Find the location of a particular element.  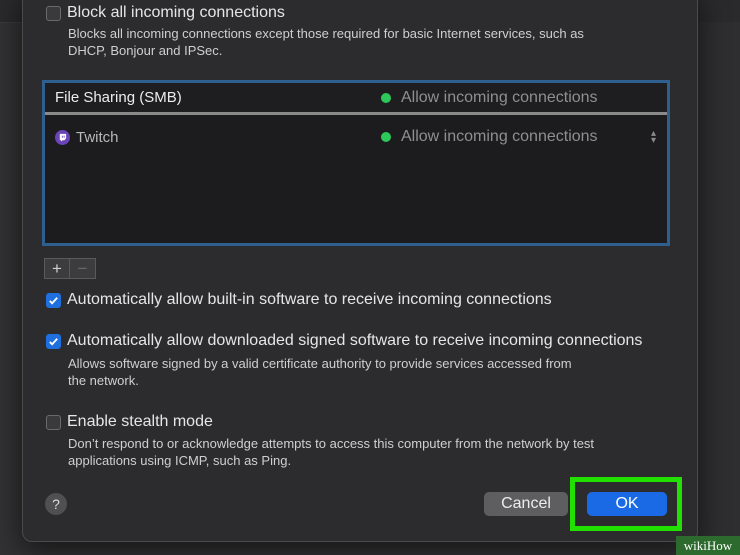

chevron-updown-icon: ▴ ▾ is located at coordinates (653, 137).